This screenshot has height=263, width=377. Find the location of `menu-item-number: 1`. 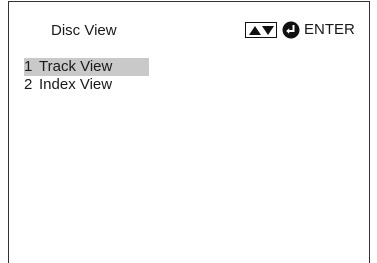

menu-item-number: 1 is located at coordinates (28, 66).